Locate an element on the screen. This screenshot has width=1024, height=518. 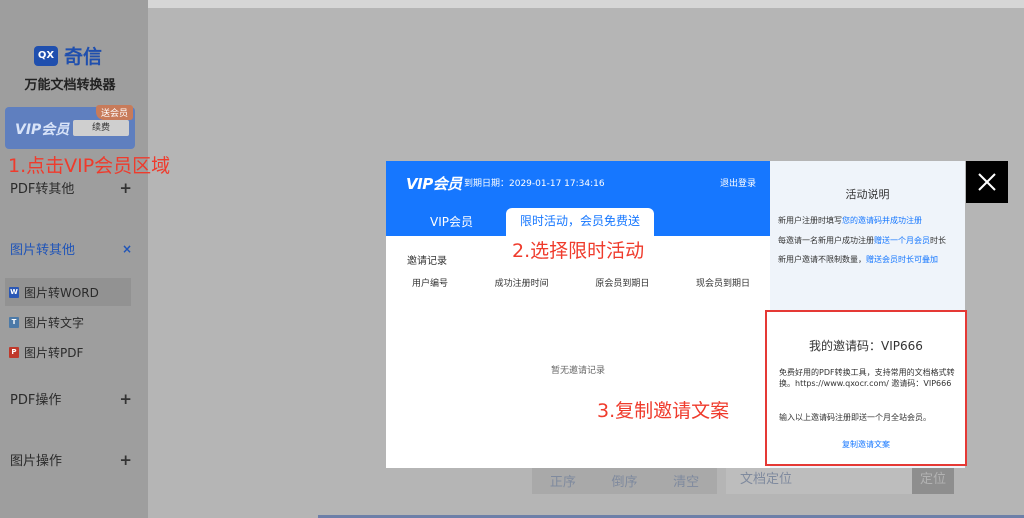
modal-header: VIP会员 到期日期：2029-01-17 17:34:16 退出登录 is located at coordinates (578, 183).